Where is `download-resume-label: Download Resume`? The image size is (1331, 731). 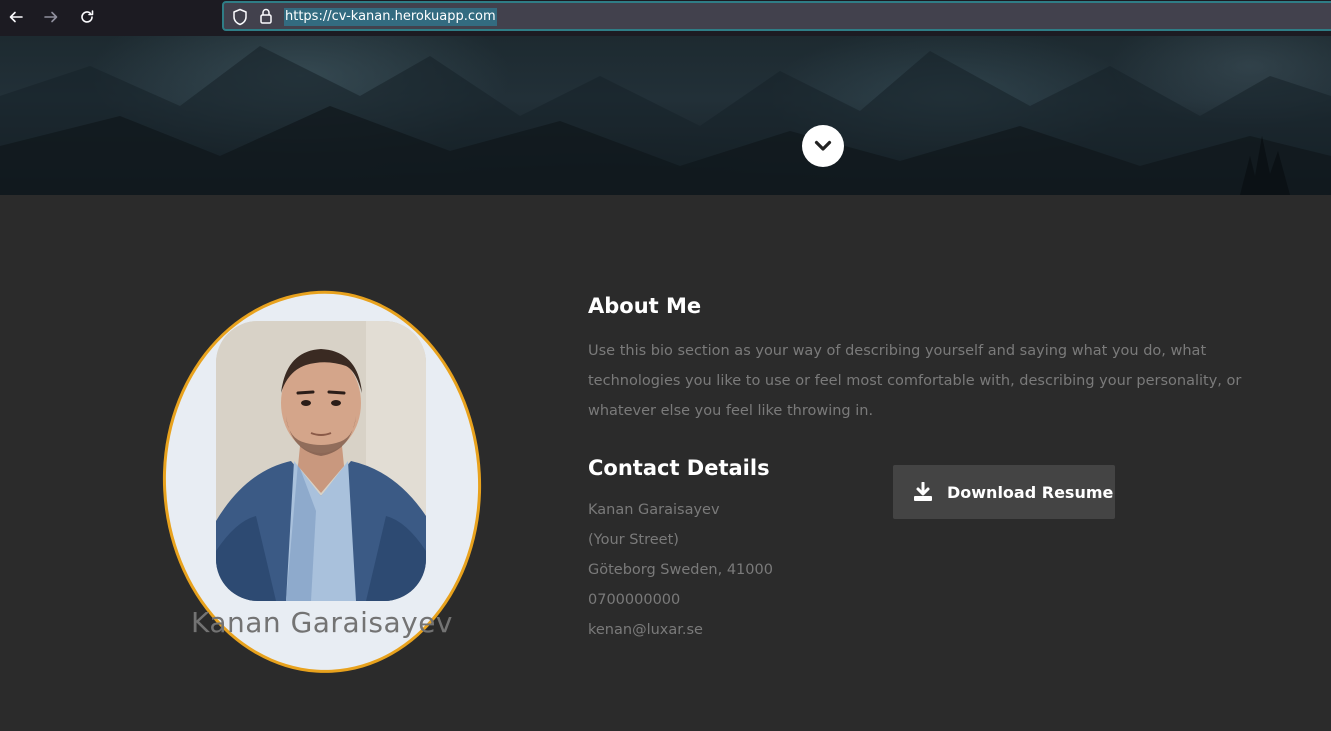 download-resume-label: Download Resume is located at coordinates (1030, 492).